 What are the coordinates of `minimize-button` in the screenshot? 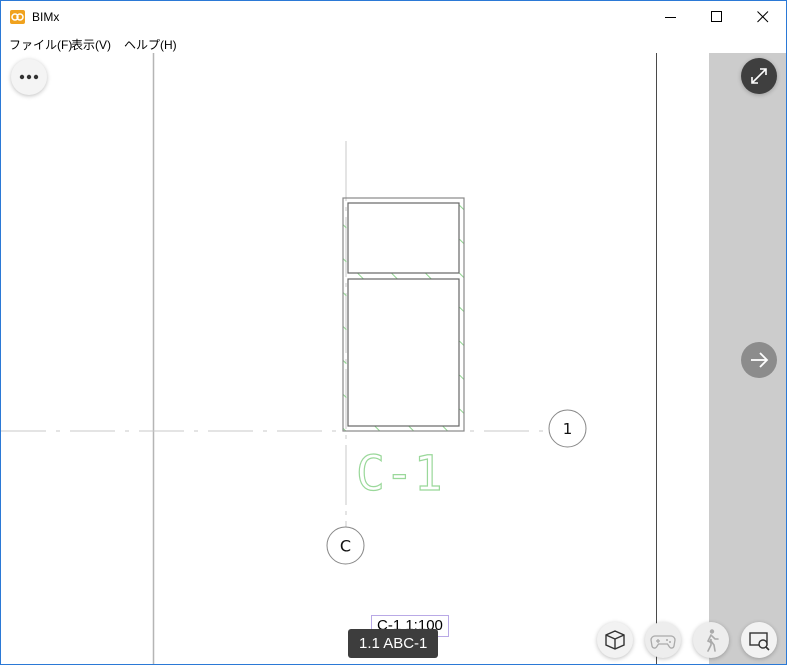 It's located at (671, 17).